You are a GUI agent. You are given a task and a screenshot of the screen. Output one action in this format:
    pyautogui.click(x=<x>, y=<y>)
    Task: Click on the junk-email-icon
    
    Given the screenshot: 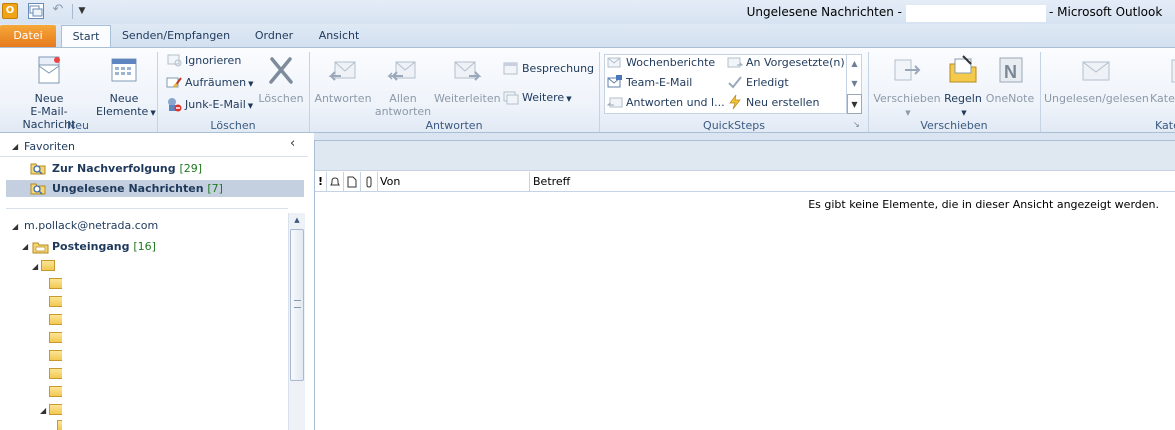 What is the action you would take?
    pyautogui.click(x=174, y=104)
    